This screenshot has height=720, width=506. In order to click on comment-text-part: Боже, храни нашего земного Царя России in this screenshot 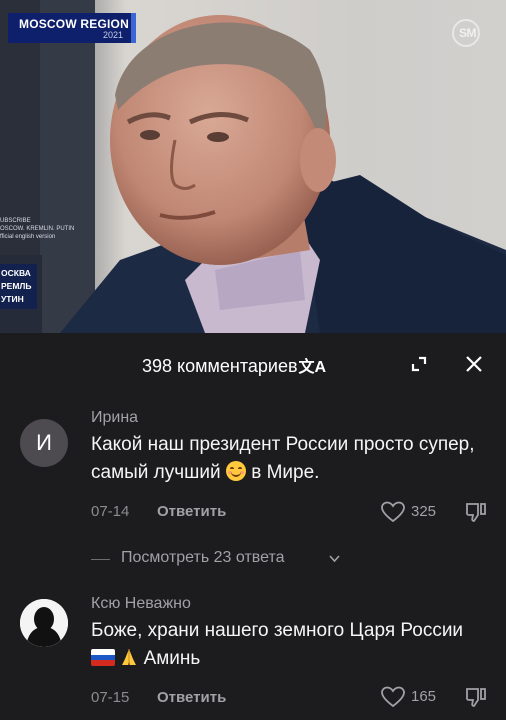, I will do `click(277, 630)`.